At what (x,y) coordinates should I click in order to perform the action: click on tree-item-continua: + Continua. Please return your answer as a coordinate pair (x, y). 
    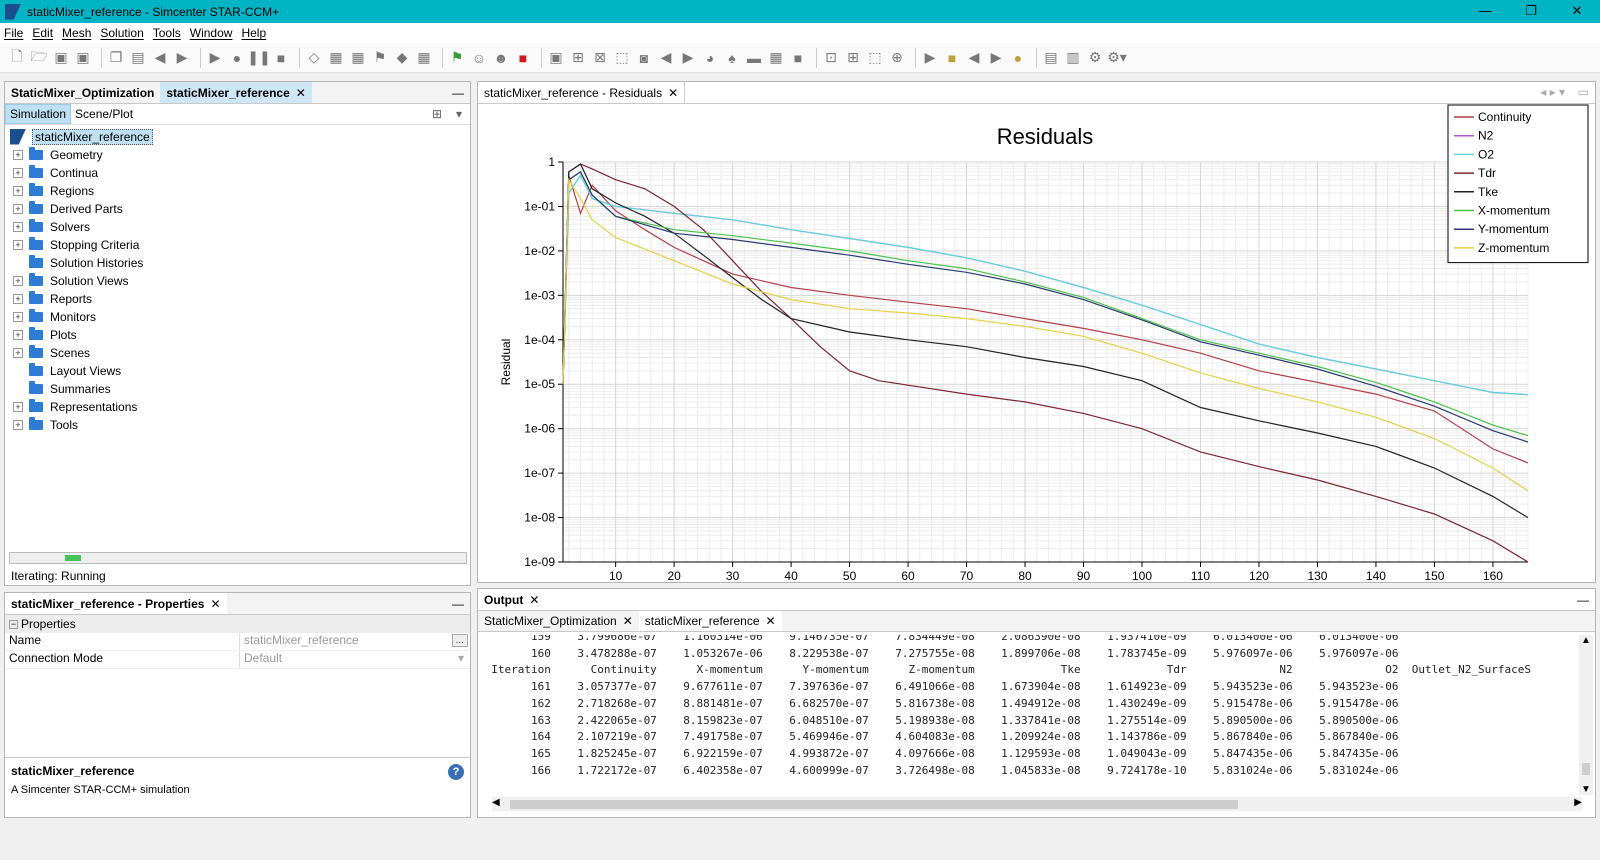
    Looking at the image, I should click on (237, 173).